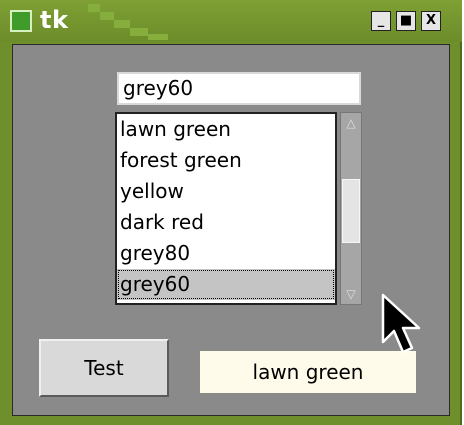 The image size is (464, 425). Describe the element at coordinates (431, 21) in the screenshot. I see `close-button: X` at that location.